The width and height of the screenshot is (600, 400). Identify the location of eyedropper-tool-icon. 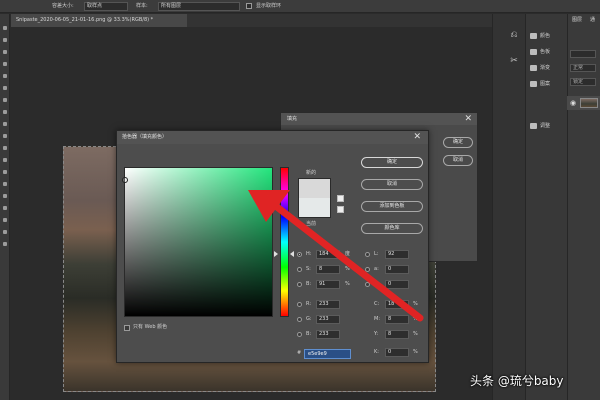
(5, 88).